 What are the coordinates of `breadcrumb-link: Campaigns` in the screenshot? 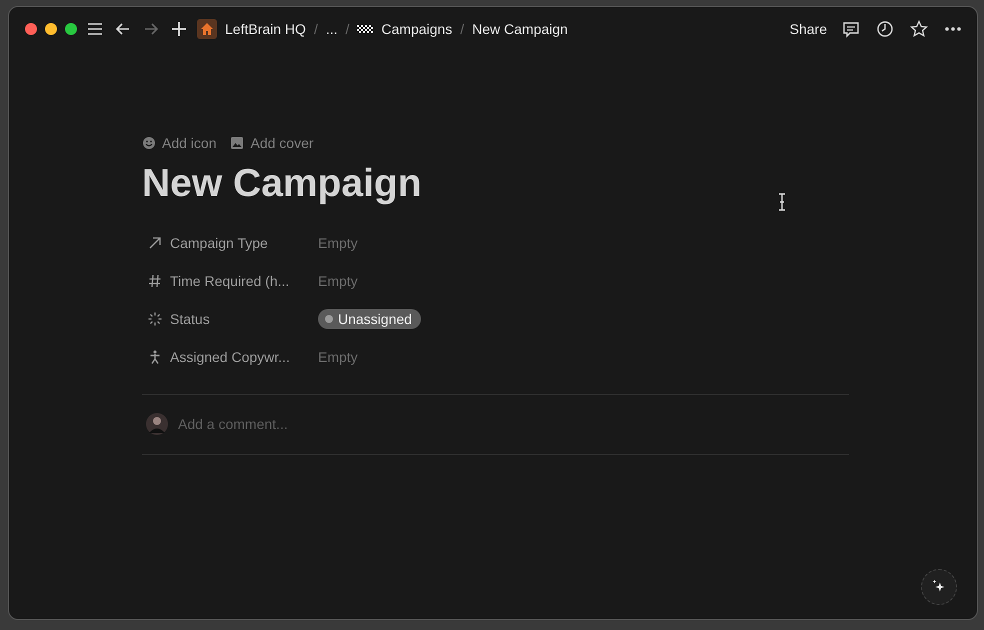 It's located at (416, 29).